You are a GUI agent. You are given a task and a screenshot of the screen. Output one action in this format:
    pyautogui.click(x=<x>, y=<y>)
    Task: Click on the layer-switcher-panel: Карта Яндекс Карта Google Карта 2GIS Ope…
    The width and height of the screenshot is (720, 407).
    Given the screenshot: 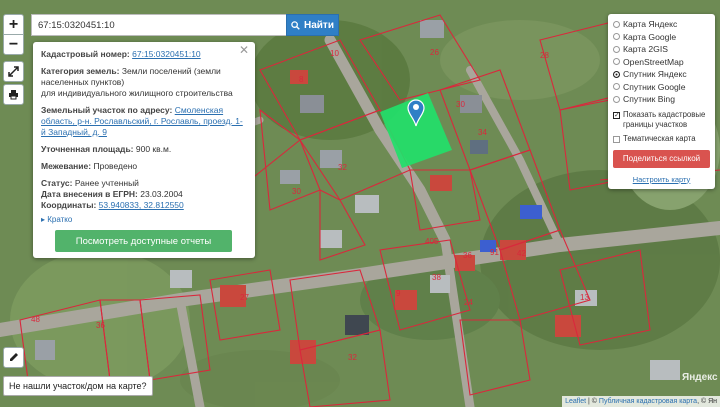 What is the action you would take?
    pyautogui.click(x=661, y=101)
    